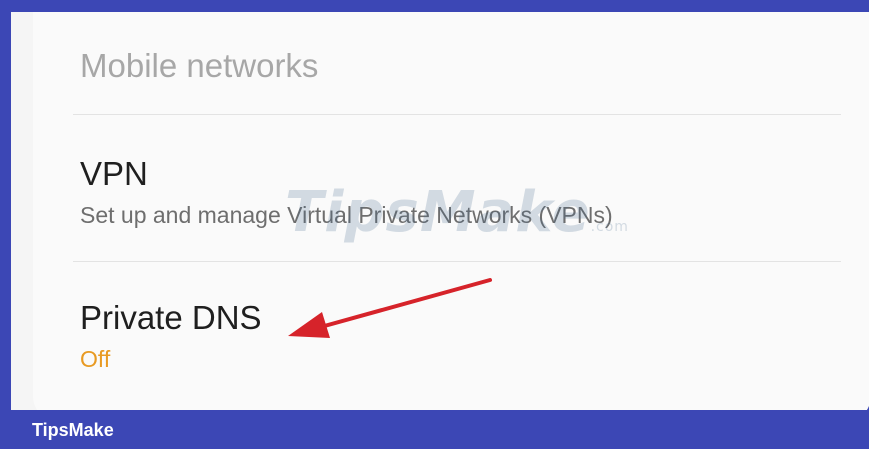 The height and width of the screenshot is (449, 869). What do you see at coordinates (171, 317) in the screenshot?
I see `private-dns-title: Private DNS` at bounding box center [171, 317].